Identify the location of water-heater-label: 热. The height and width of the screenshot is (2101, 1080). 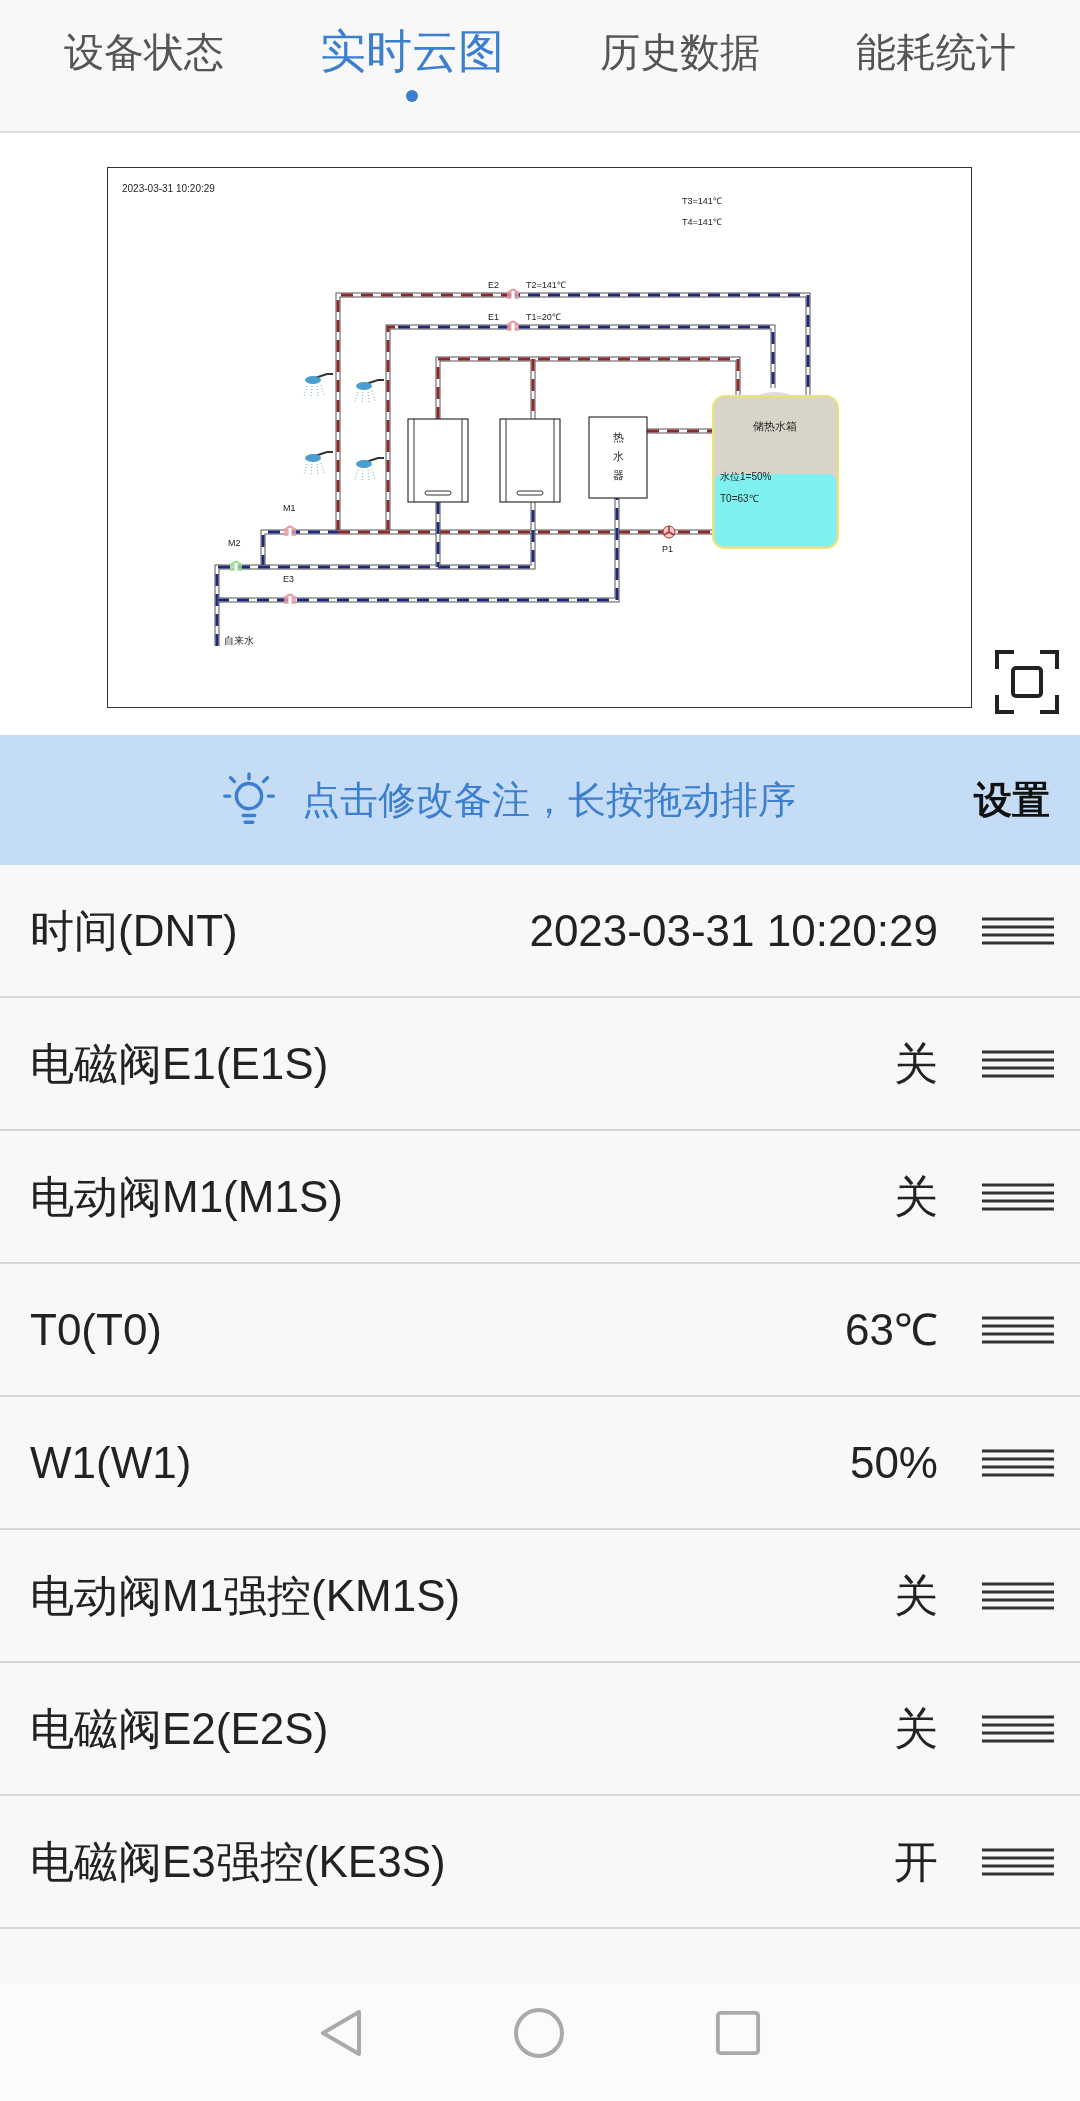
(618, 437).